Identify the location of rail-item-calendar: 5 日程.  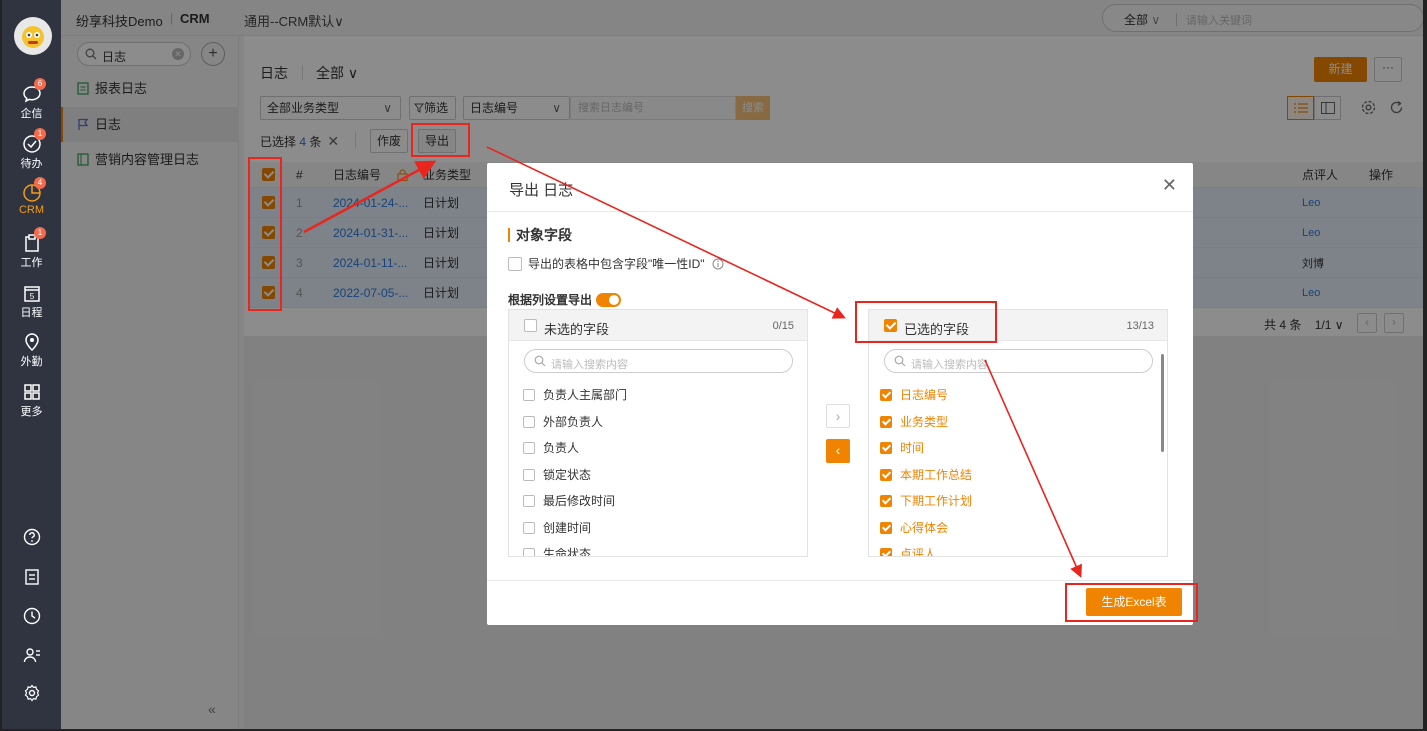
(31, 301).